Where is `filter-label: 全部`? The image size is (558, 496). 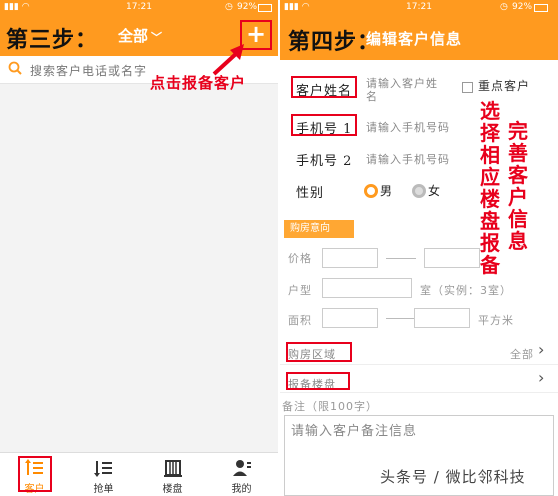
filter-label: 全部 is located at coordinates (133, 36).